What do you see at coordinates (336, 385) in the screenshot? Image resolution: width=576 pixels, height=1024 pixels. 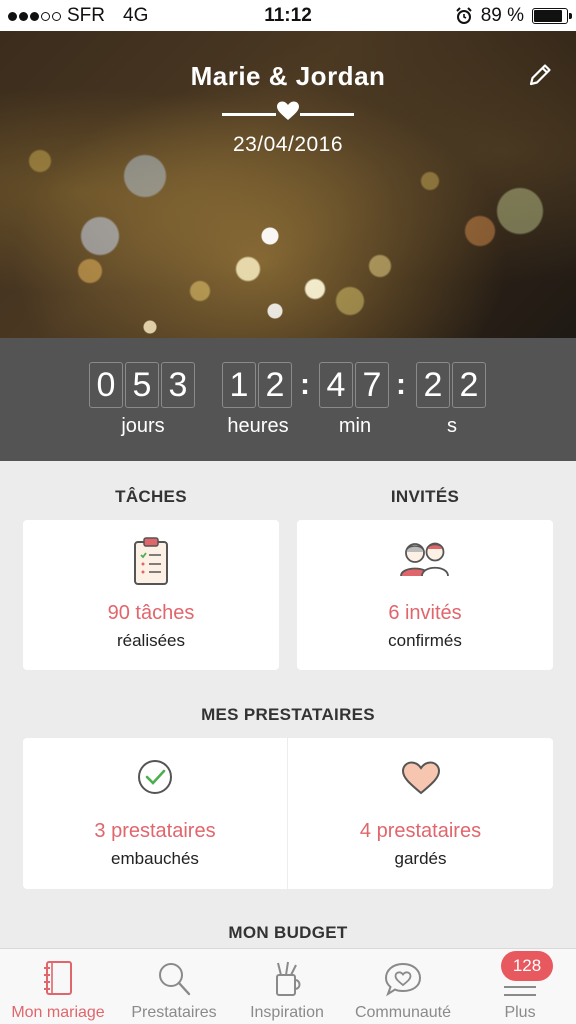 I see `minutes-digit: 4` at bounding box center [336, 385].